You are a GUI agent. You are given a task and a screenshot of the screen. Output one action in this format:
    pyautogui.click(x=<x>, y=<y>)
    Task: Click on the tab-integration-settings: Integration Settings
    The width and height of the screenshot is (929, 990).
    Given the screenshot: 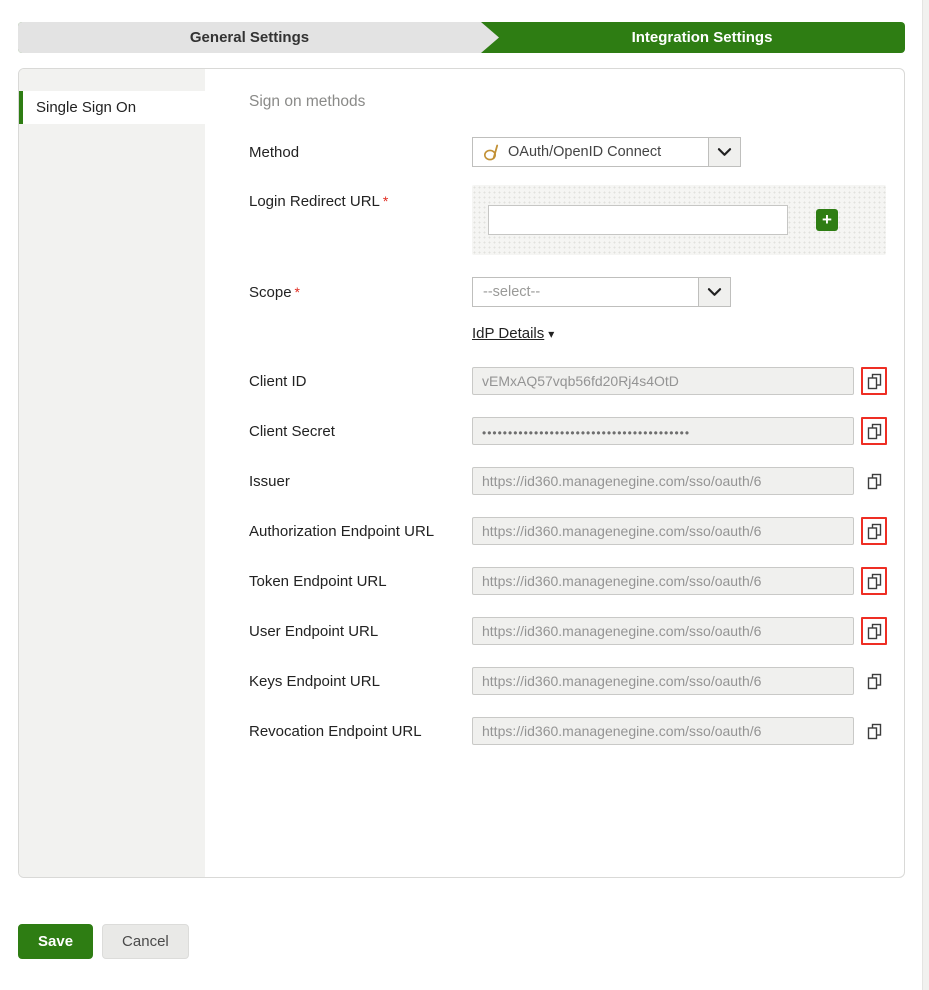 What is the action you would take?
    pyautogui.click(x=702, y=37)
    